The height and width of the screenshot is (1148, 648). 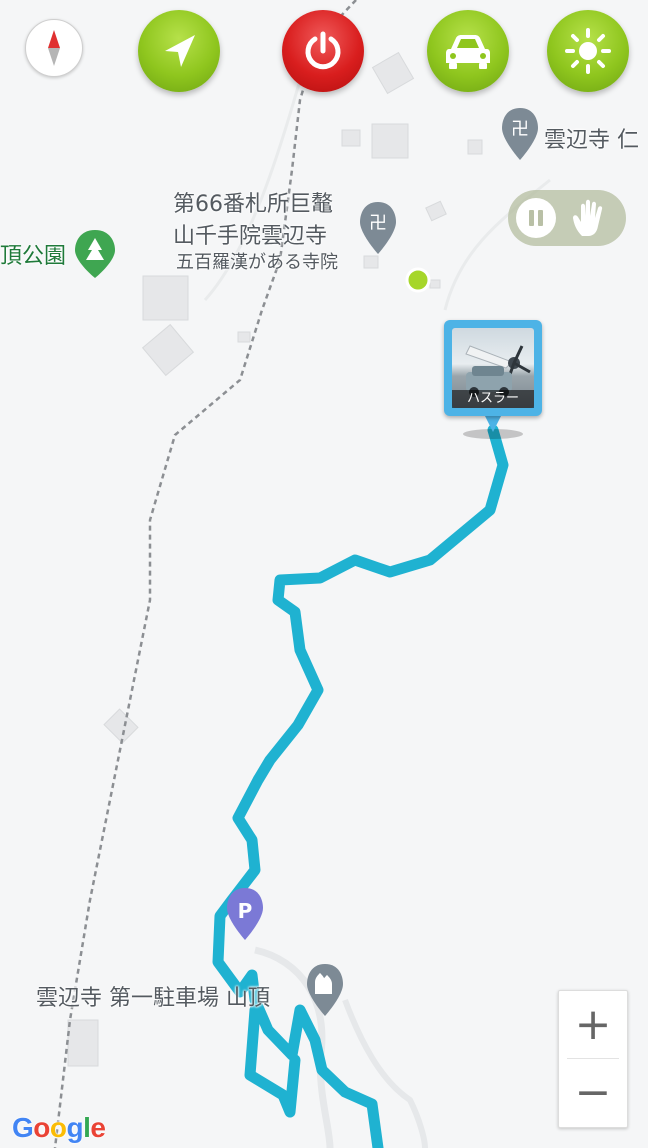 I want to click on hand-icon, so click(x=592, y=218).